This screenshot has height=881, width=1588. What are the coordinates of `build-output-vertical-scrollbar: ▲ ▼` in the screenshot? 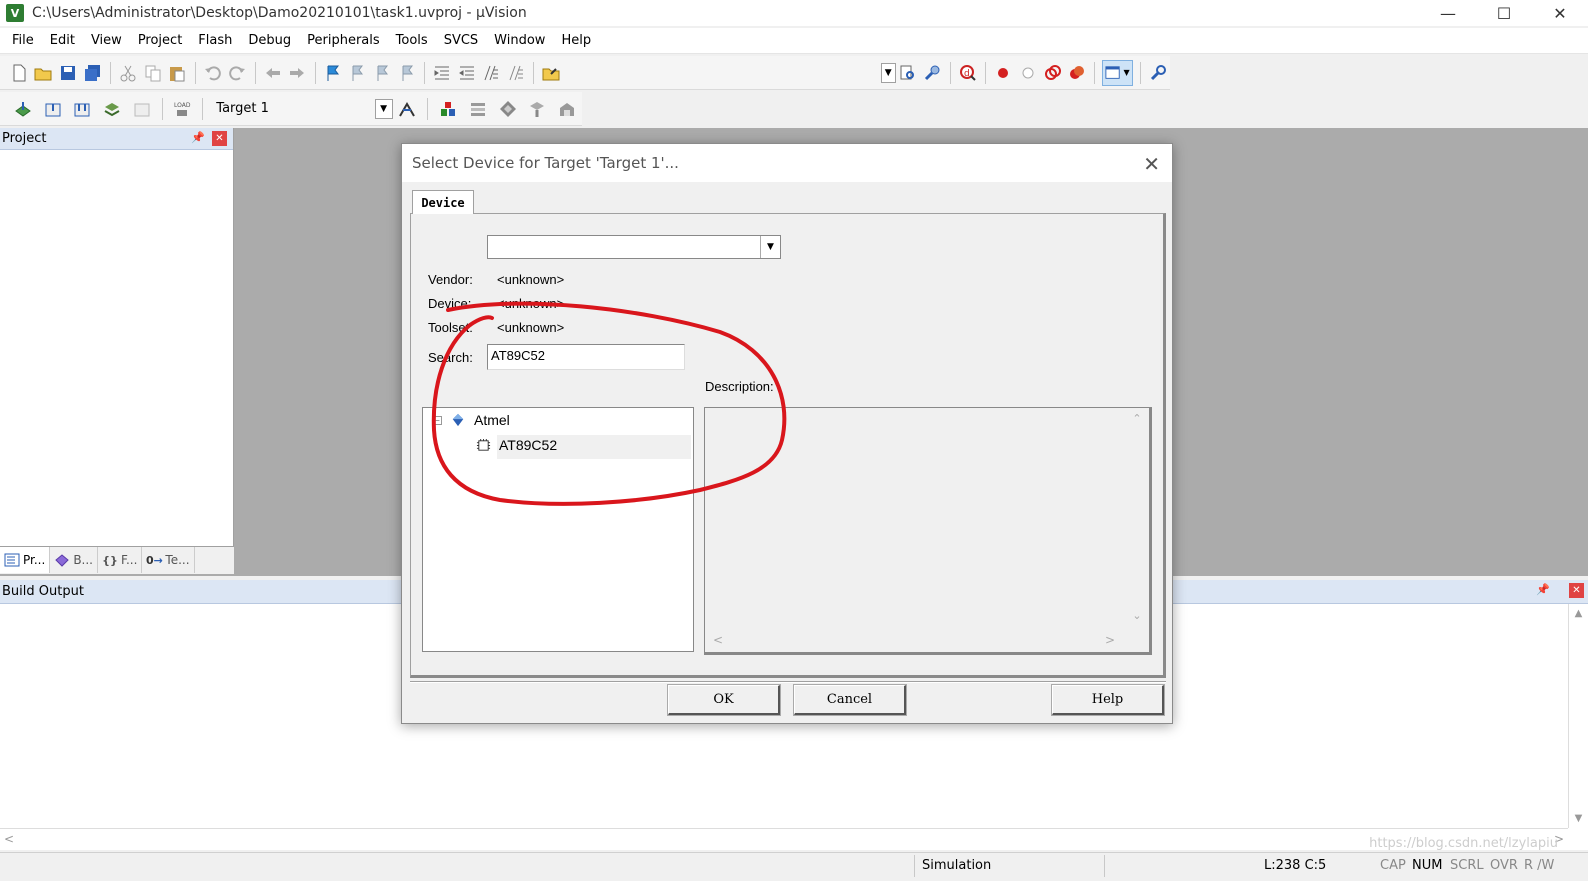 It's located at (1578, 716).